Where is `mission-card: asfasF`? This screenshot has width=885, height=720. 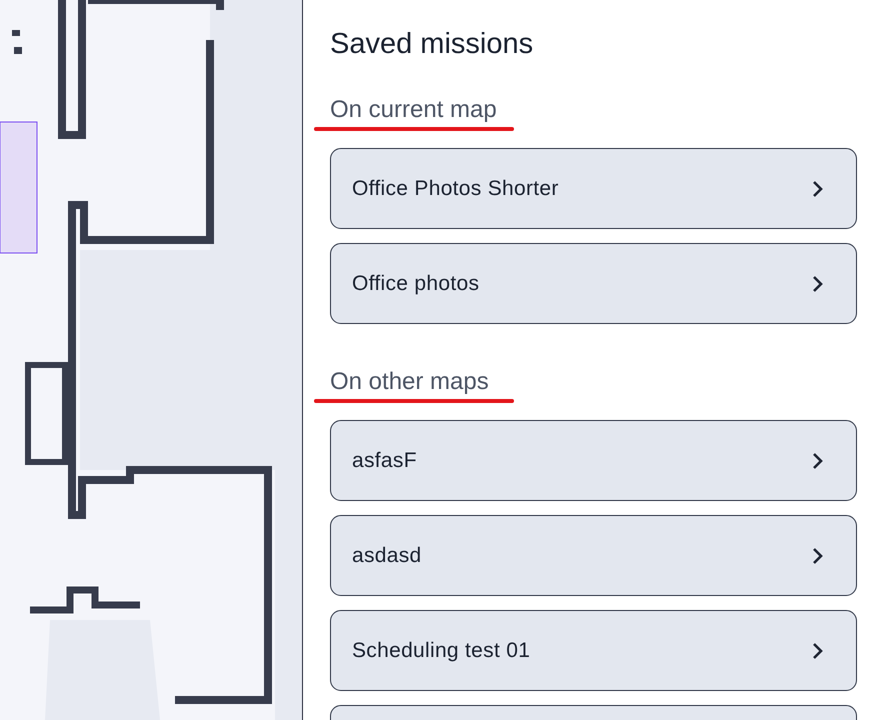
mission-card: asfasF is located at coordinates (593, 460).